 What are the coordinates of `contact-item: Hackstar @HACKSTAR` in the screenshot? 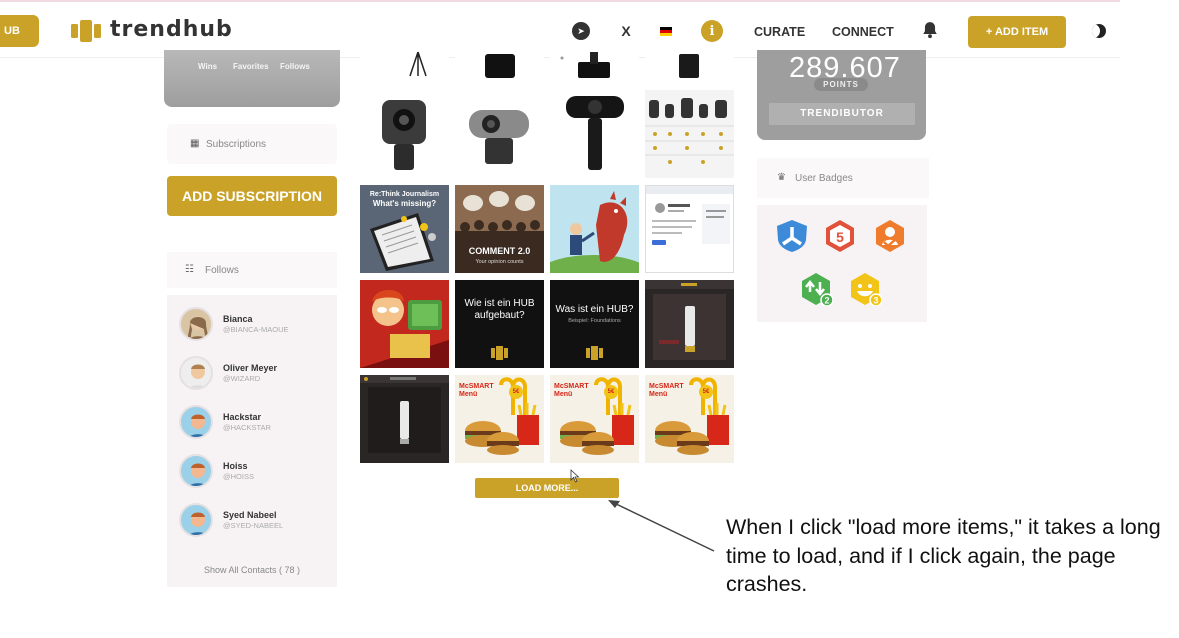 It's located at (254, 423).